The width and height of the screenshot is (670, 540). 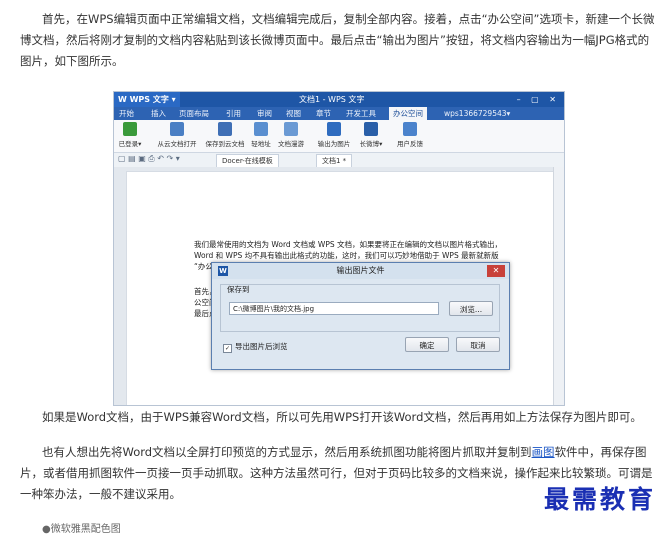 I want to click on ribbon-roaming: 文档漫游, so click(x=291, y=135).